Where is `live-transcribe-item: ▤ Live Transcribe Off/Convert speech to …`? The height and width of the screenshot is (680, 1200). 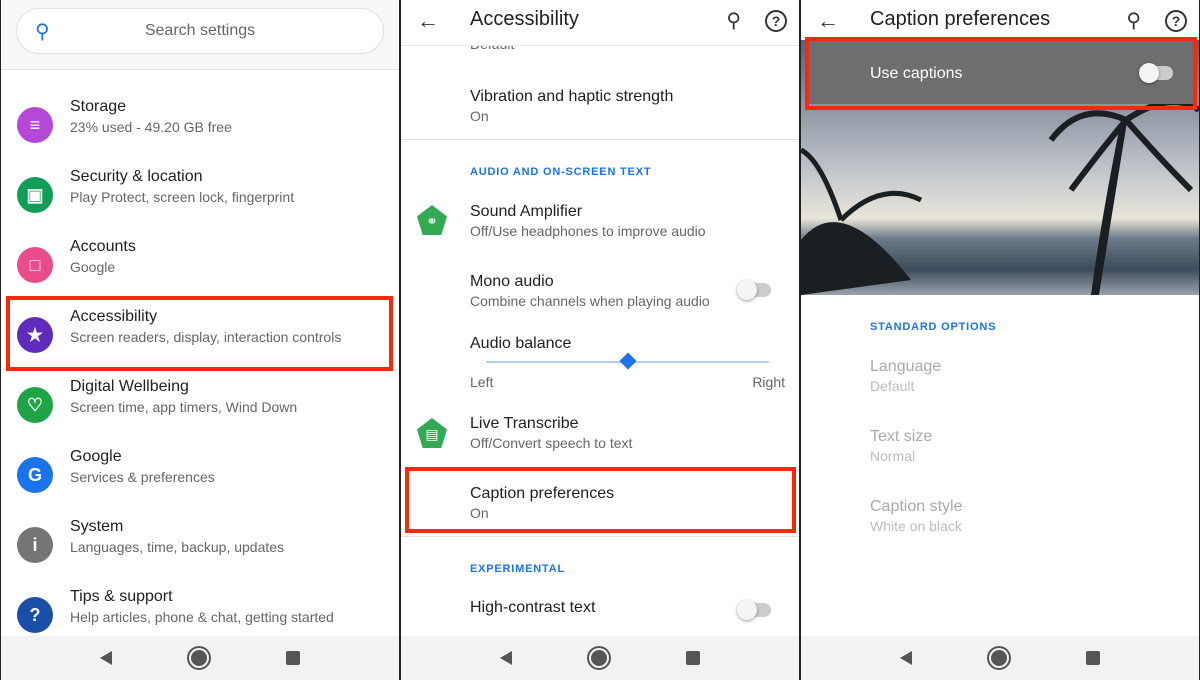 live-transcribe-item: ▤ Live Transcribe Off/Convert speech to … is located at coordinates (600, 434).